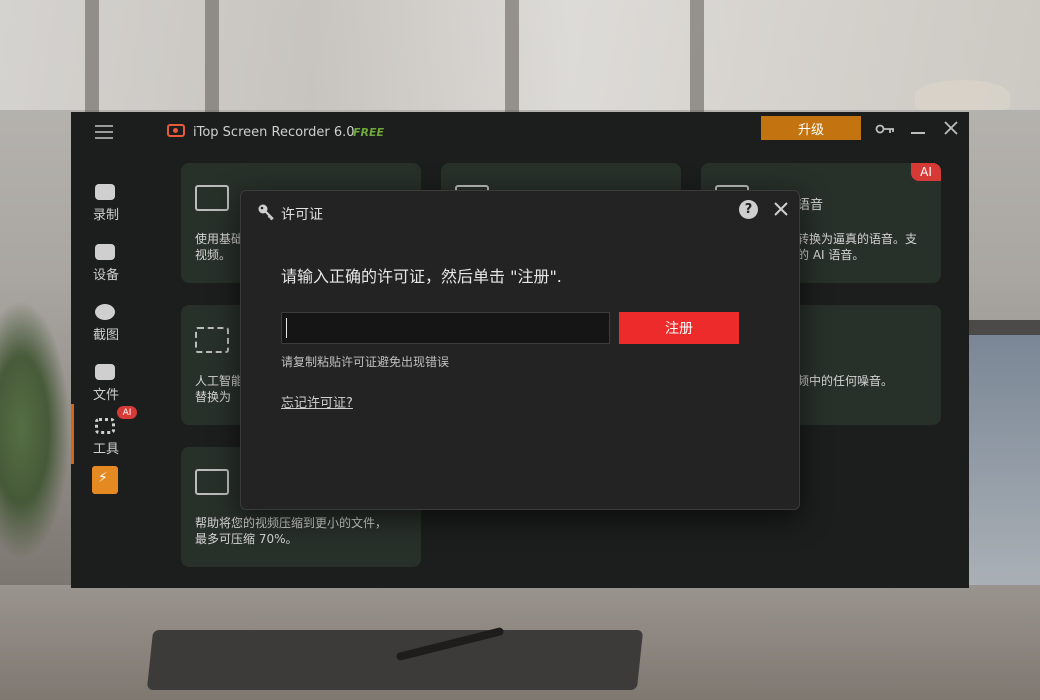 This screenshot has height=700, width=1040. What do you see at coordinates (369, 132) in the screenshot?
I see `edition-badge: FREE` at bounding box center [369, 132].